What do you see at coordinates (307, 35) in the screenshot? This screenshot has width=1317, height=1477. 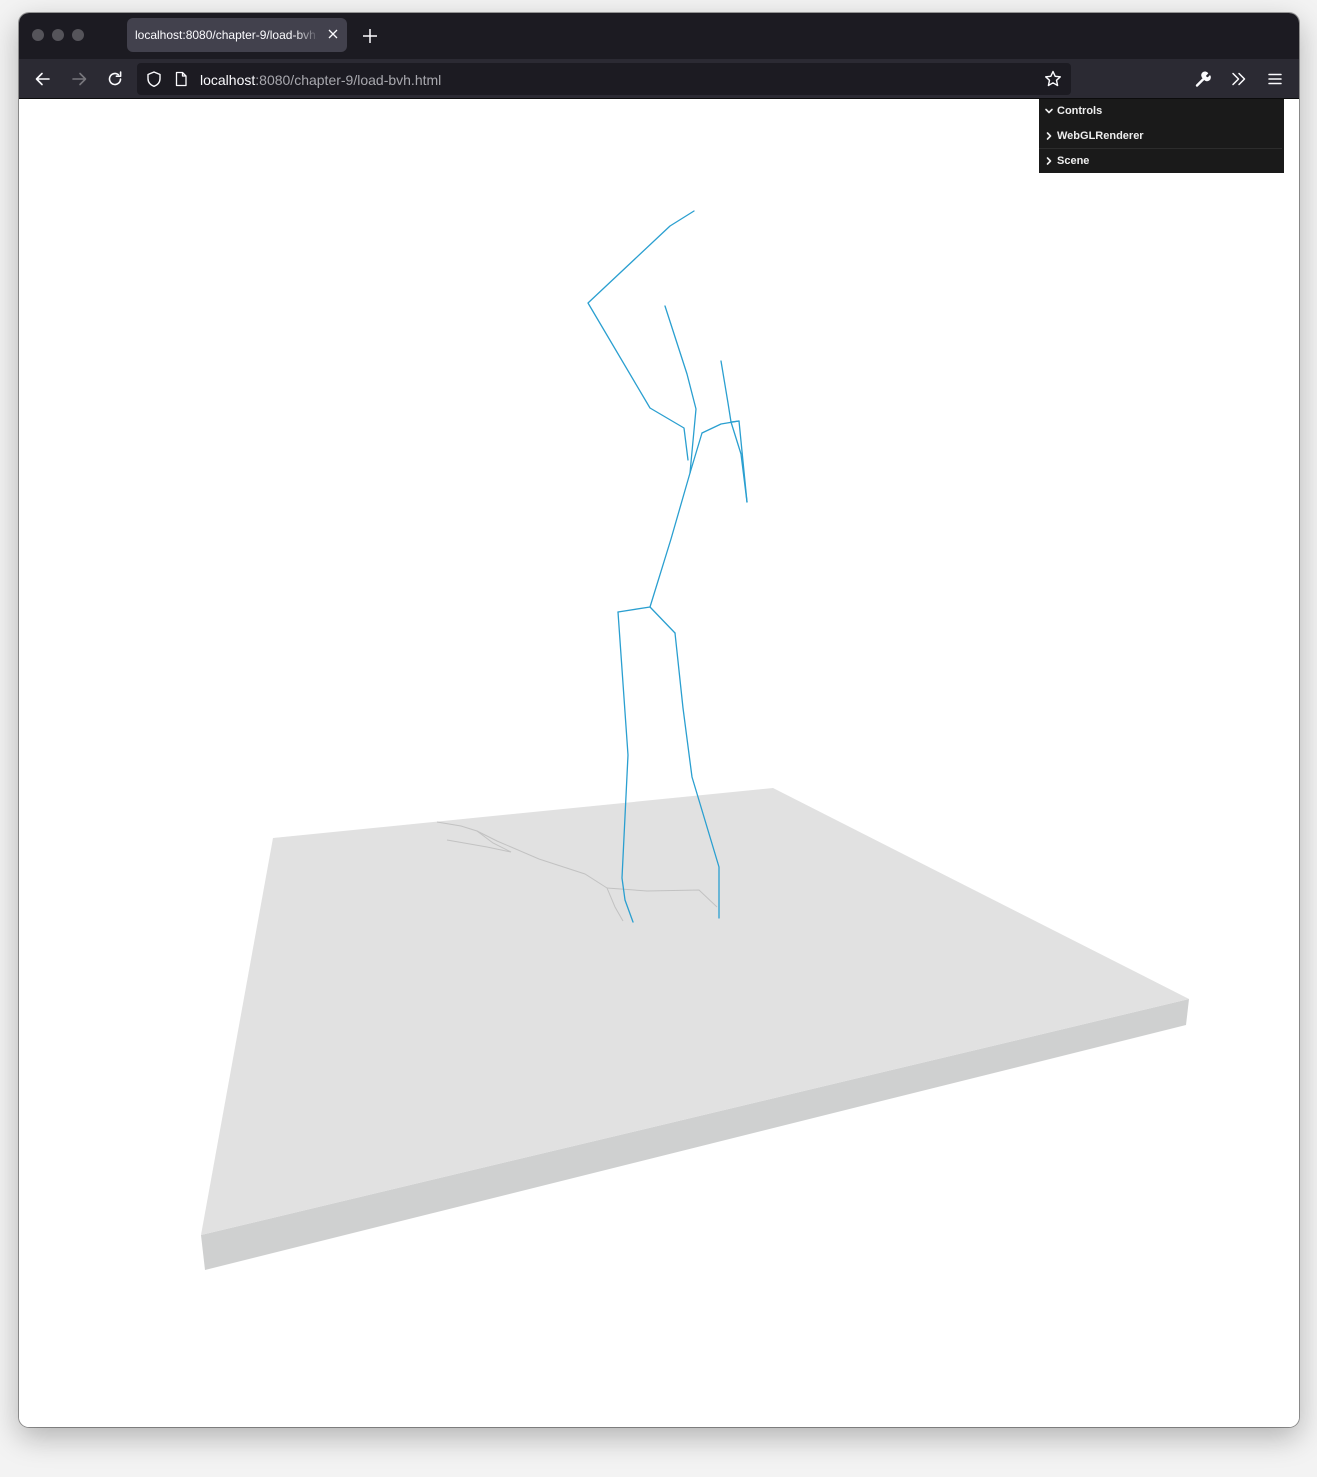 I see `tab-title-fade` at bounding box center [307, 35].